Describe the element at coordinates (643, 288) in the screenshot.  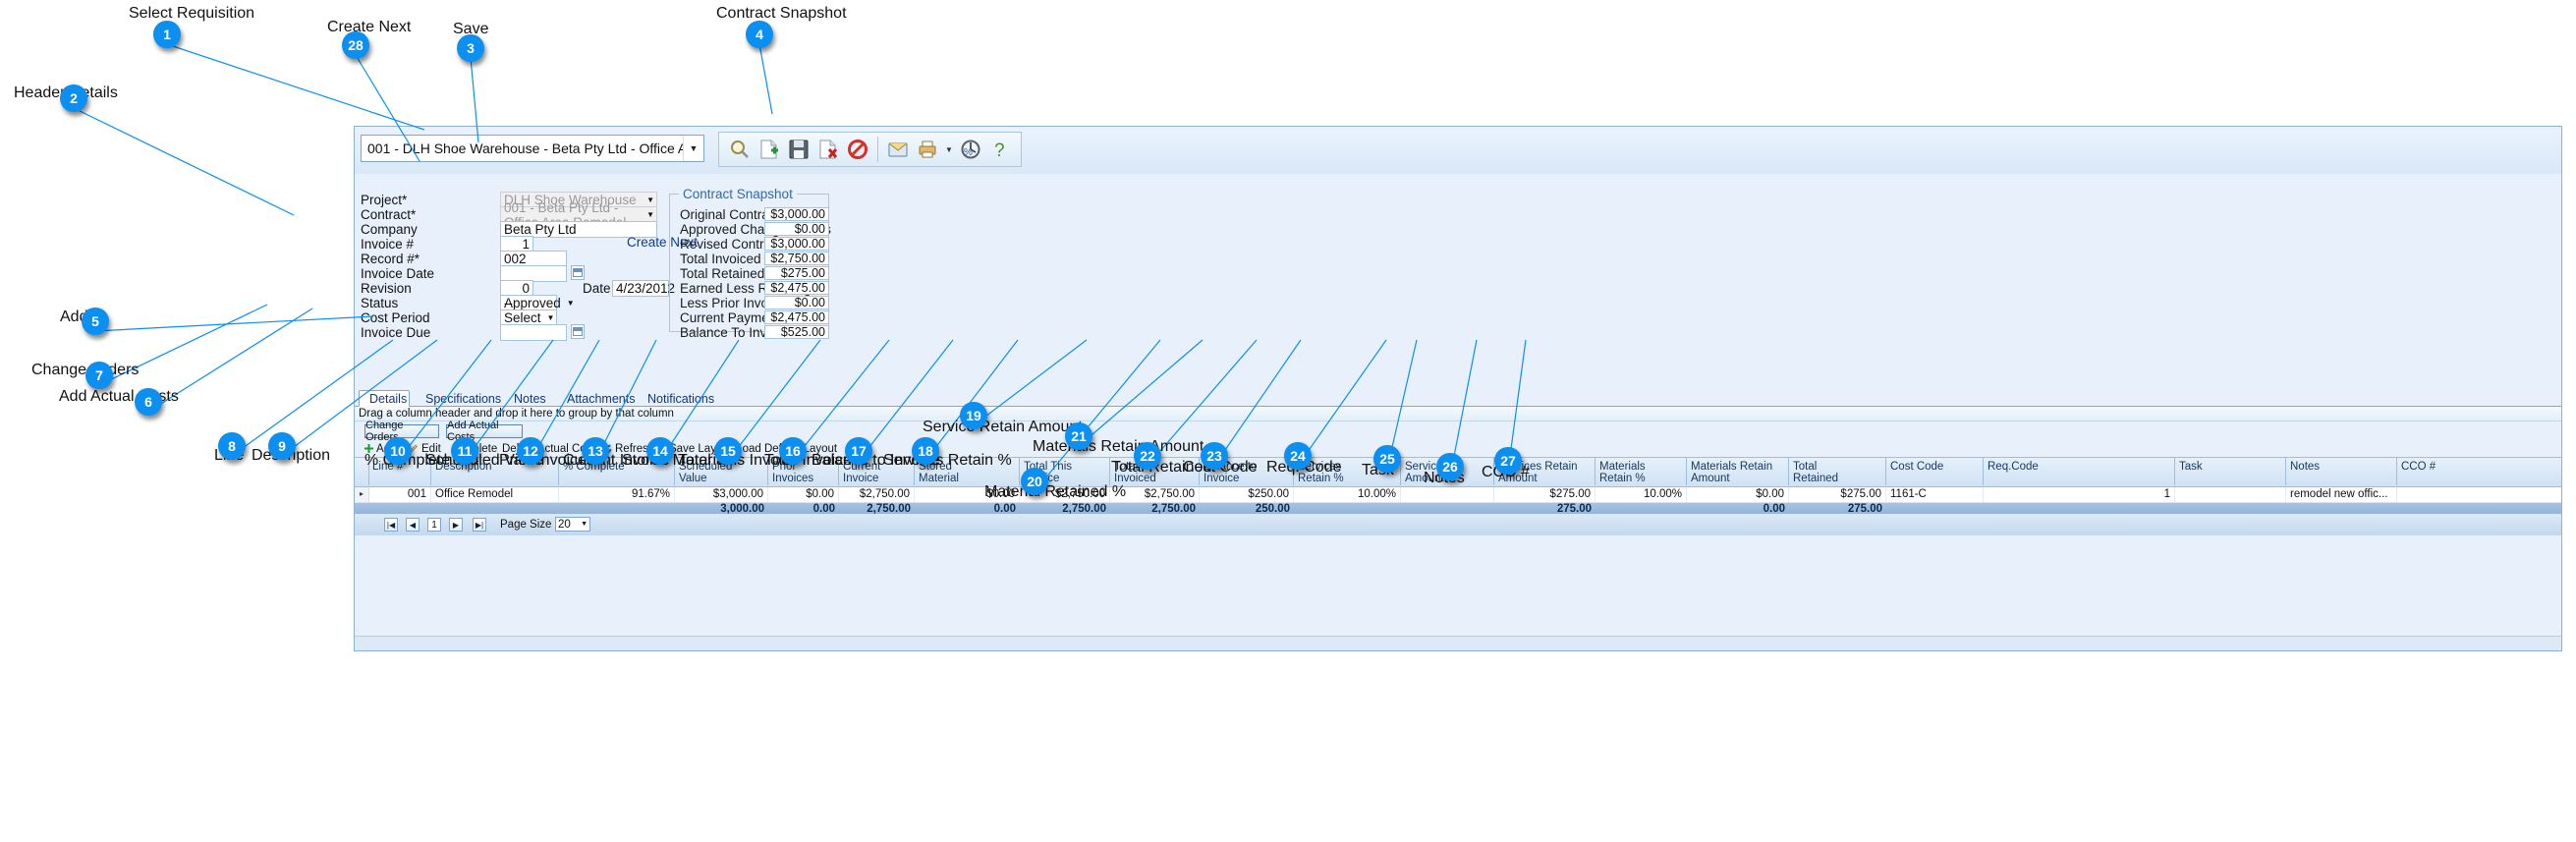
I see `date-input: 4/23/2012` at that location.